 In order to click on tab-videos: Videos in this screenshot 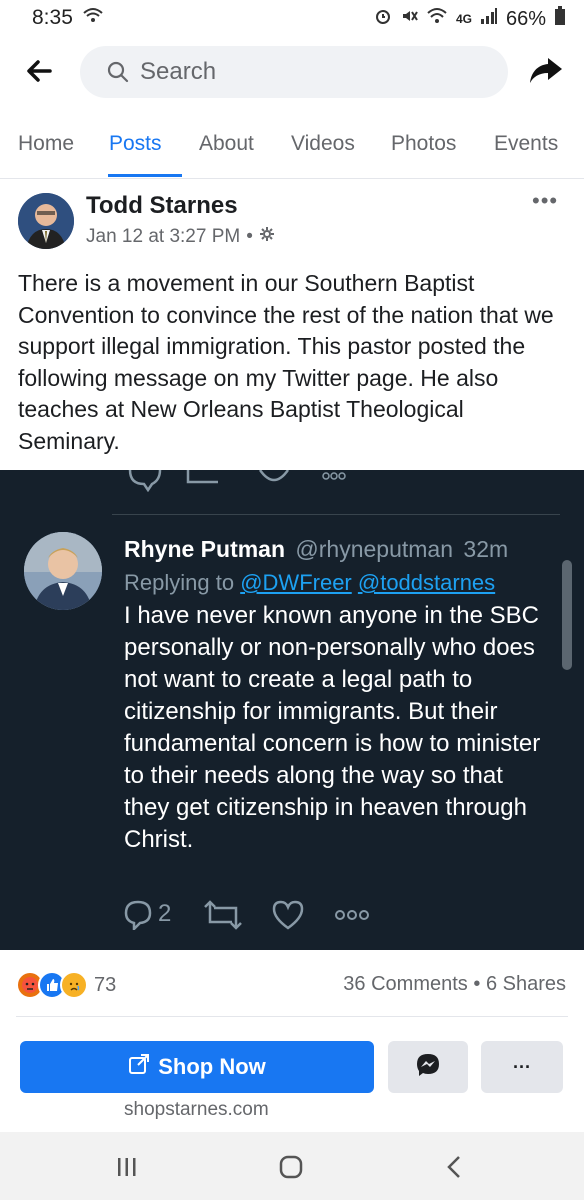, I will do `click(323, 144)`.